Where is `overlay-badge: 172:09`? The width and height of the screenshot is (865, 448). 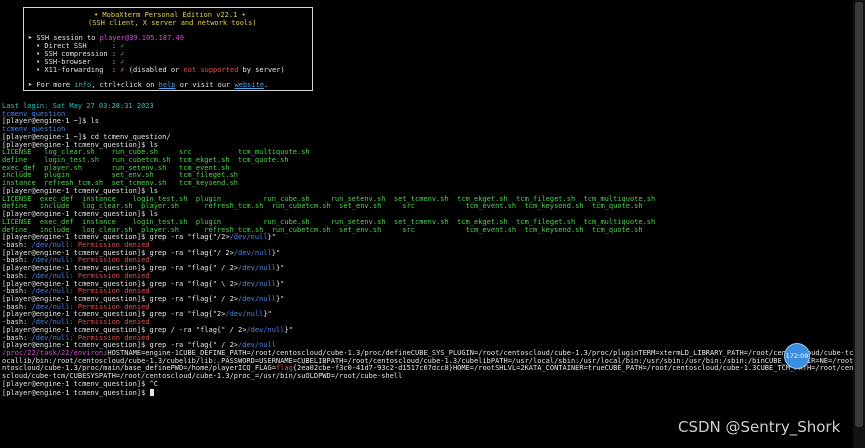
overlay-badge: 172:09 is located at coordinates (797, 356).